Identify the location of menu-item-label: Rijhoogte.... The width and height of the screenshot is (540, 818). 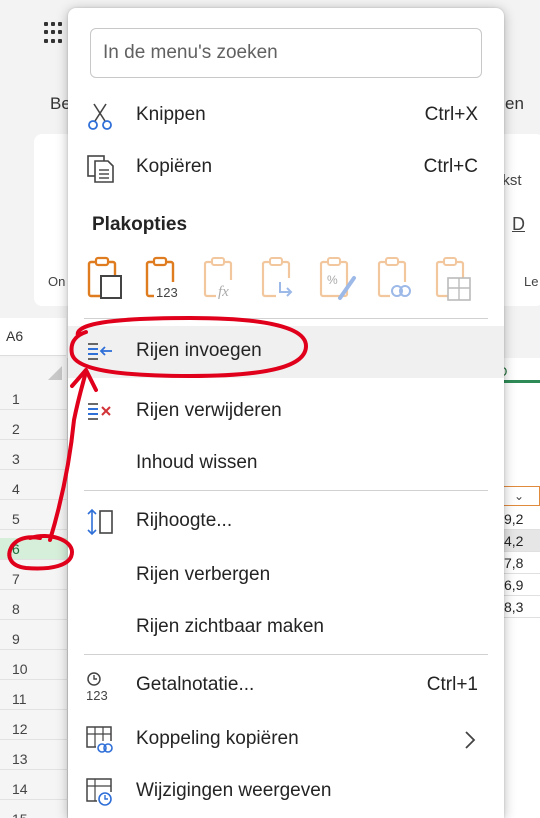
(184, 520).